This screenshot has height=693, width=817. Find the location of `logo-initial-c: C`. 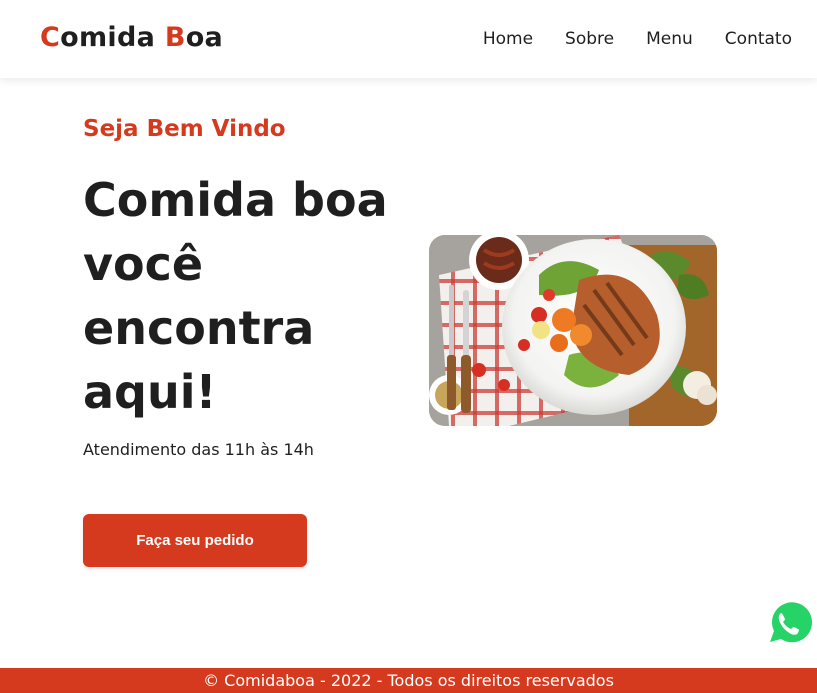

logo-initial-c: C is located at coordinates (50, 37).